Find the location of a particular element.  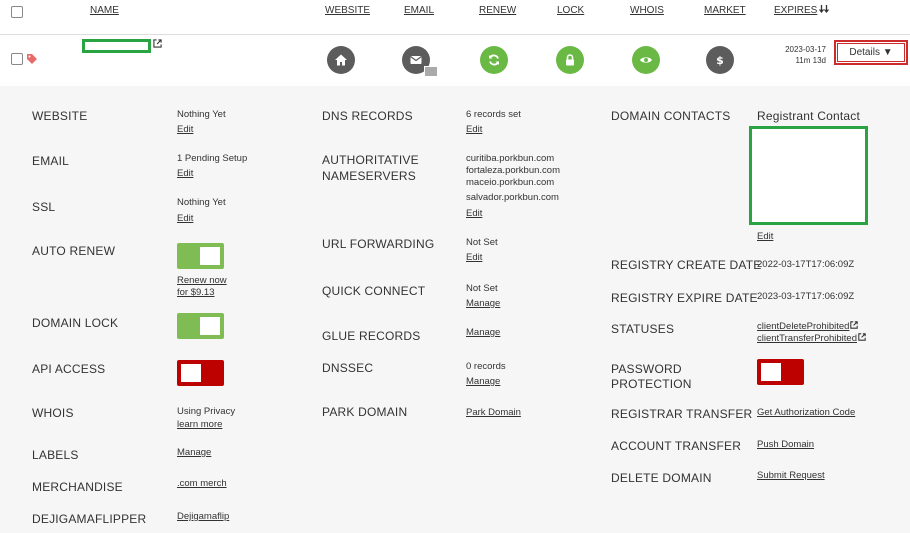

eye-icon is located at coordinates (646, 60).